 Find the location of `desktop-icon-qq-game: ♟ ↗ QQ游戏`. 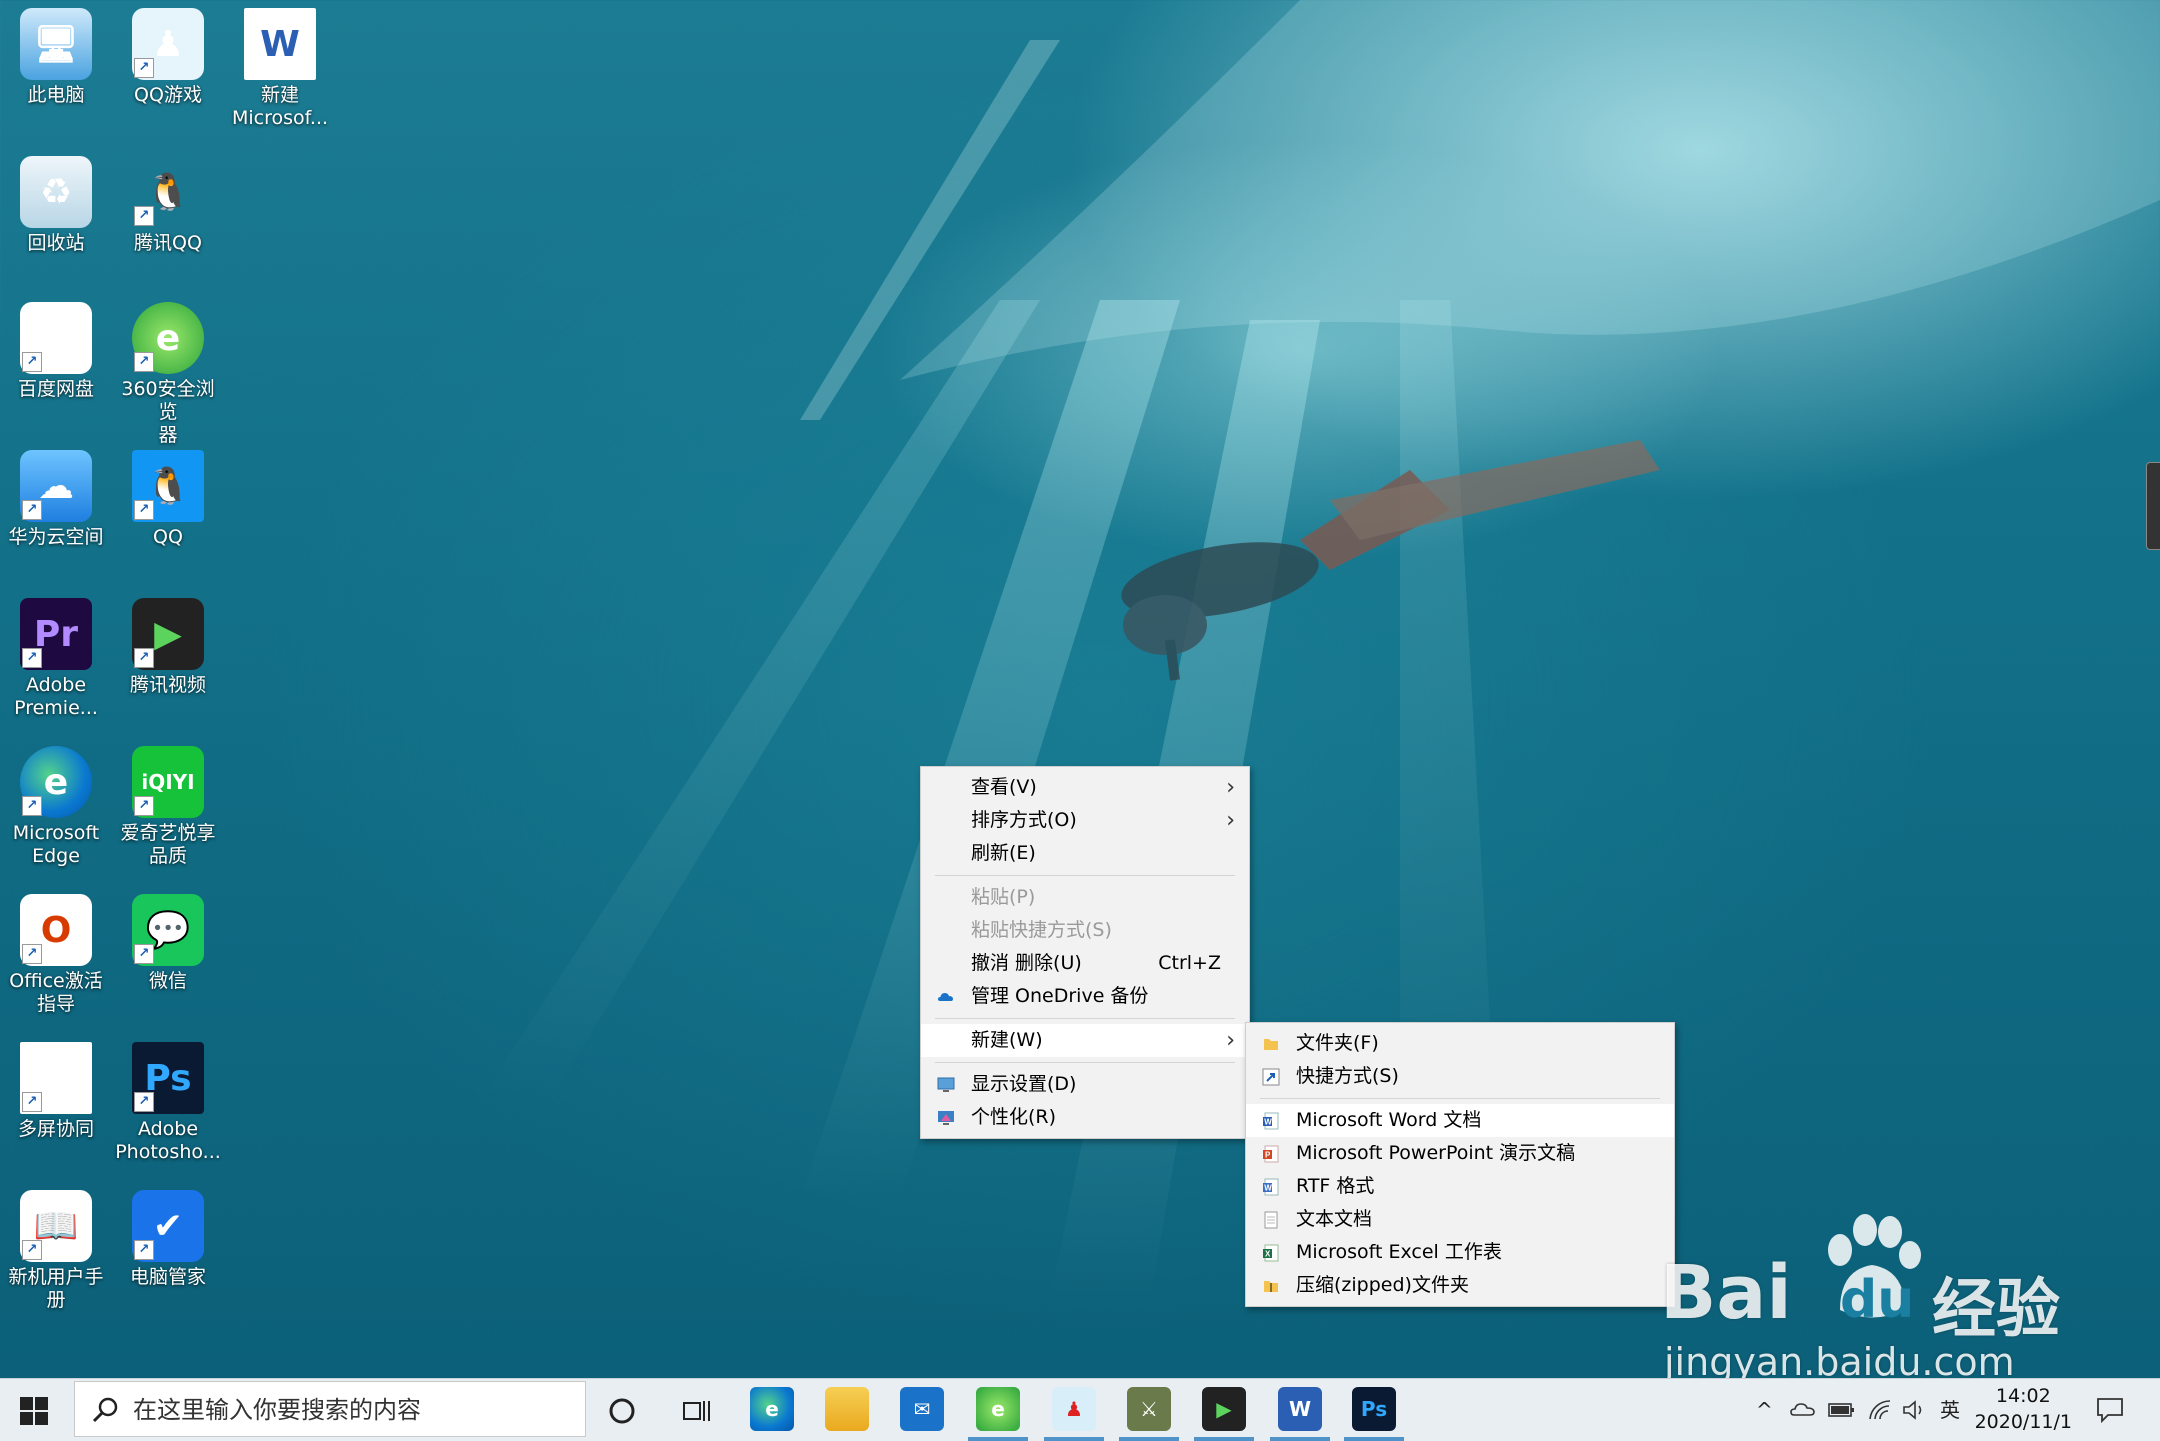

desktop-icon-qq-game: ♟ ↗ QQ游戏 is located at coordinates (168, 57).